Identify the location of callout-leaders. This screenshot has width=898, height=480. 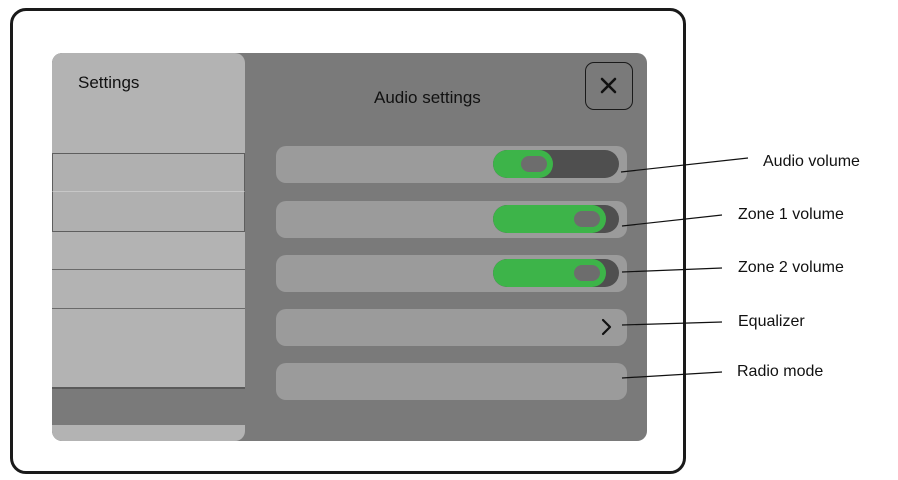
(684, 268).